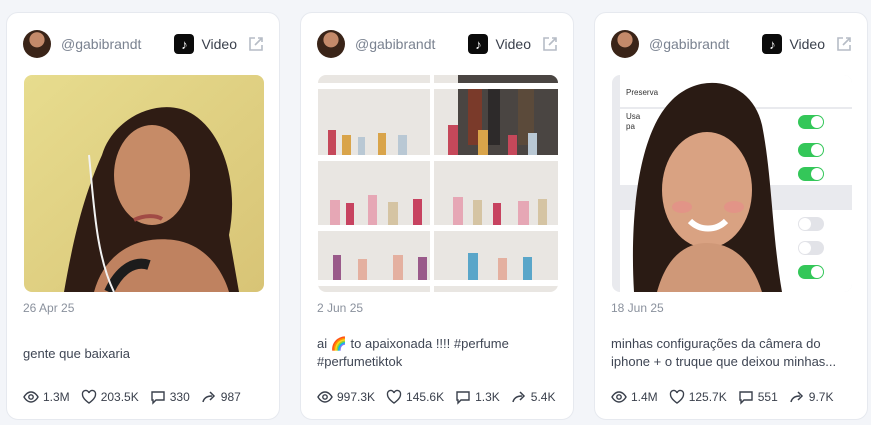 This screenshot has height=425, width=871. I want to click on likes-stat: 145.6K, so click(415, 397).